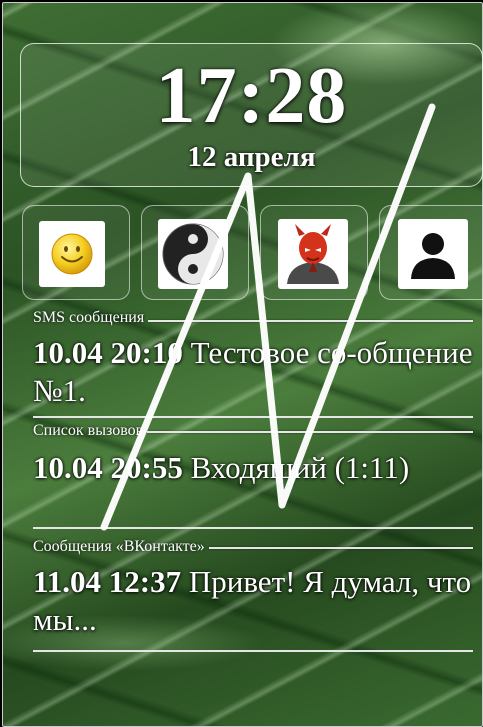 The width and height of the screenshot is (483, 727). What do you see at coordinates (253, 372) in the screenshot?
I see `feed-entry: 10.04 20:10 Тестовое со-общение №1.` at bounding box center [253, 372].